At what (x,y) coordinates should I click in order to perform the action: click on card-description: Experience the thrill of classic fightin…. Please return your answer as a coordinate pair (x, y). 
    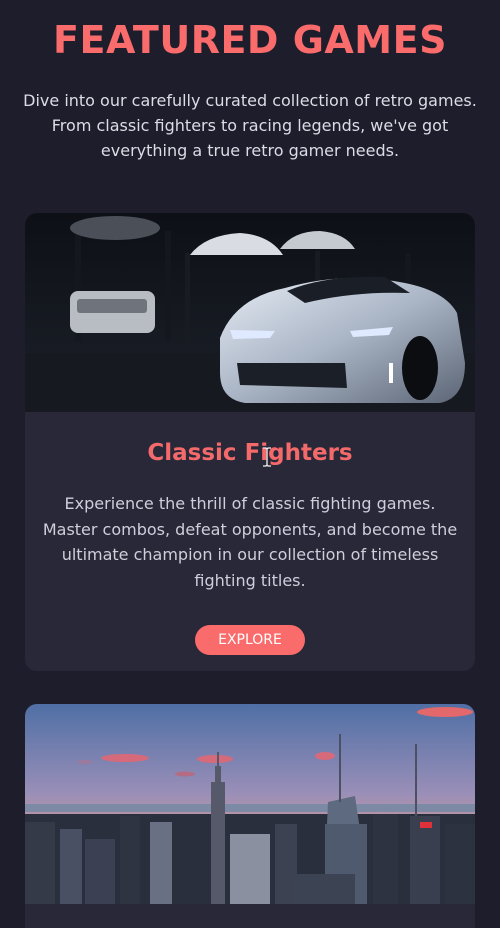
    Looking at the image, I should click on (250, 542).